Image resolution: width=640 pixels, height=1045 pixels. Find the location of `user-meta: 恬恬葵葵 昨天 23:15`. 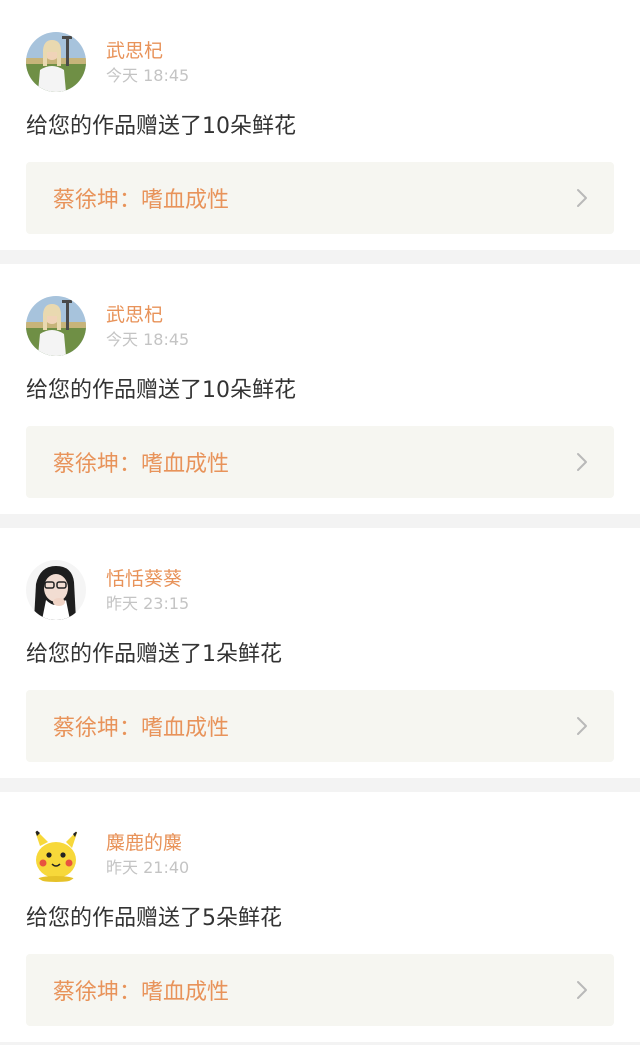

user-meta: 恬恬葵葵 昨天 23:15 is located at coordinates (147, 590).